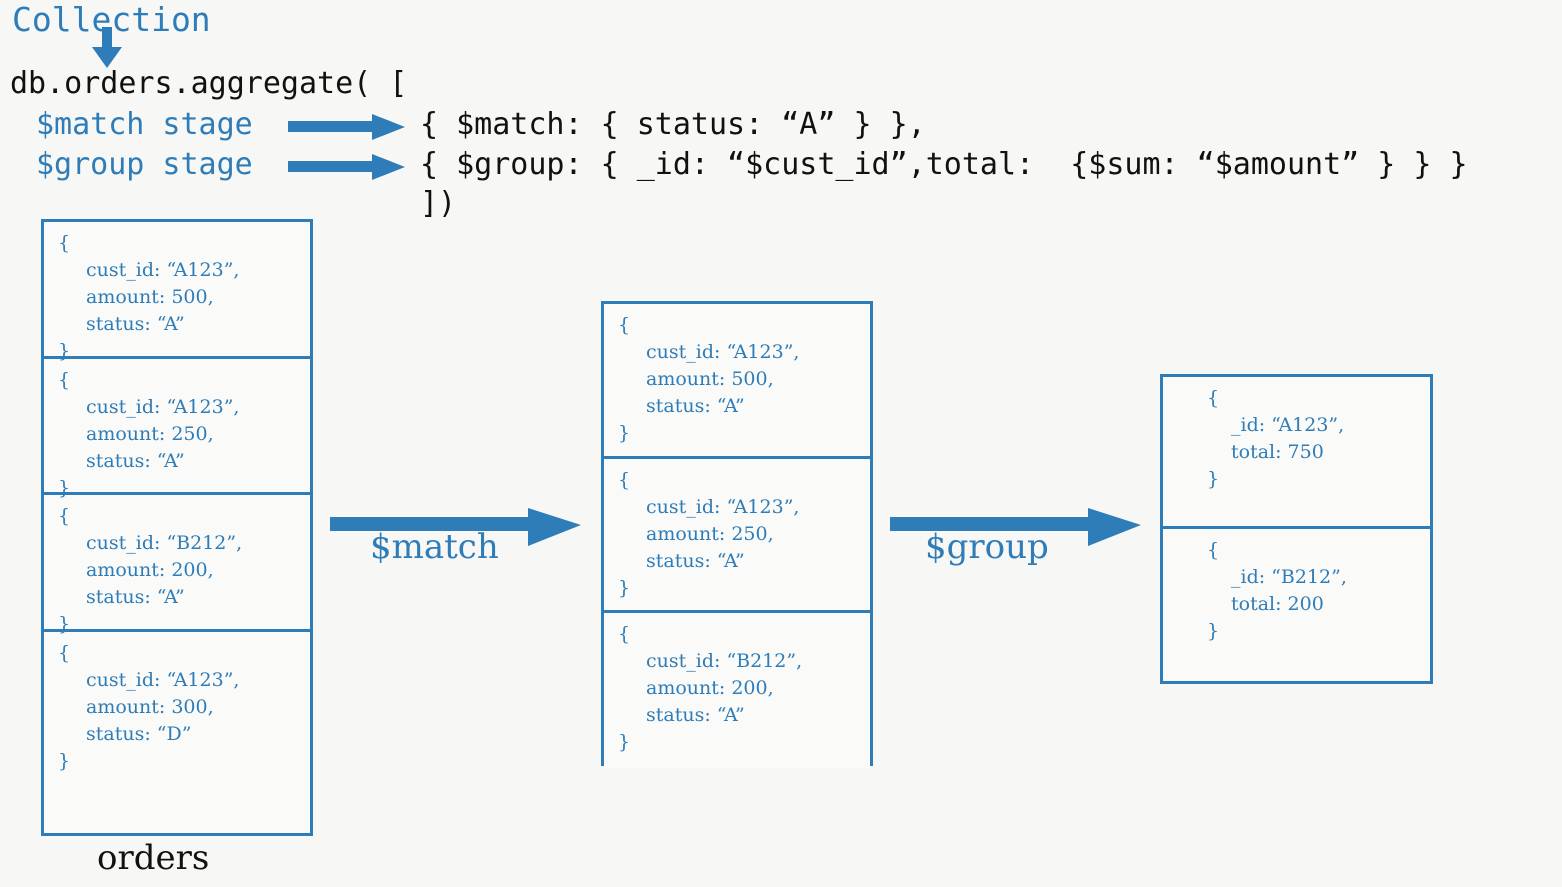 Image resolution: width=1562 pixels, height=887 pixels. I want to click on match-transition-label: $match, so click(434, 547).